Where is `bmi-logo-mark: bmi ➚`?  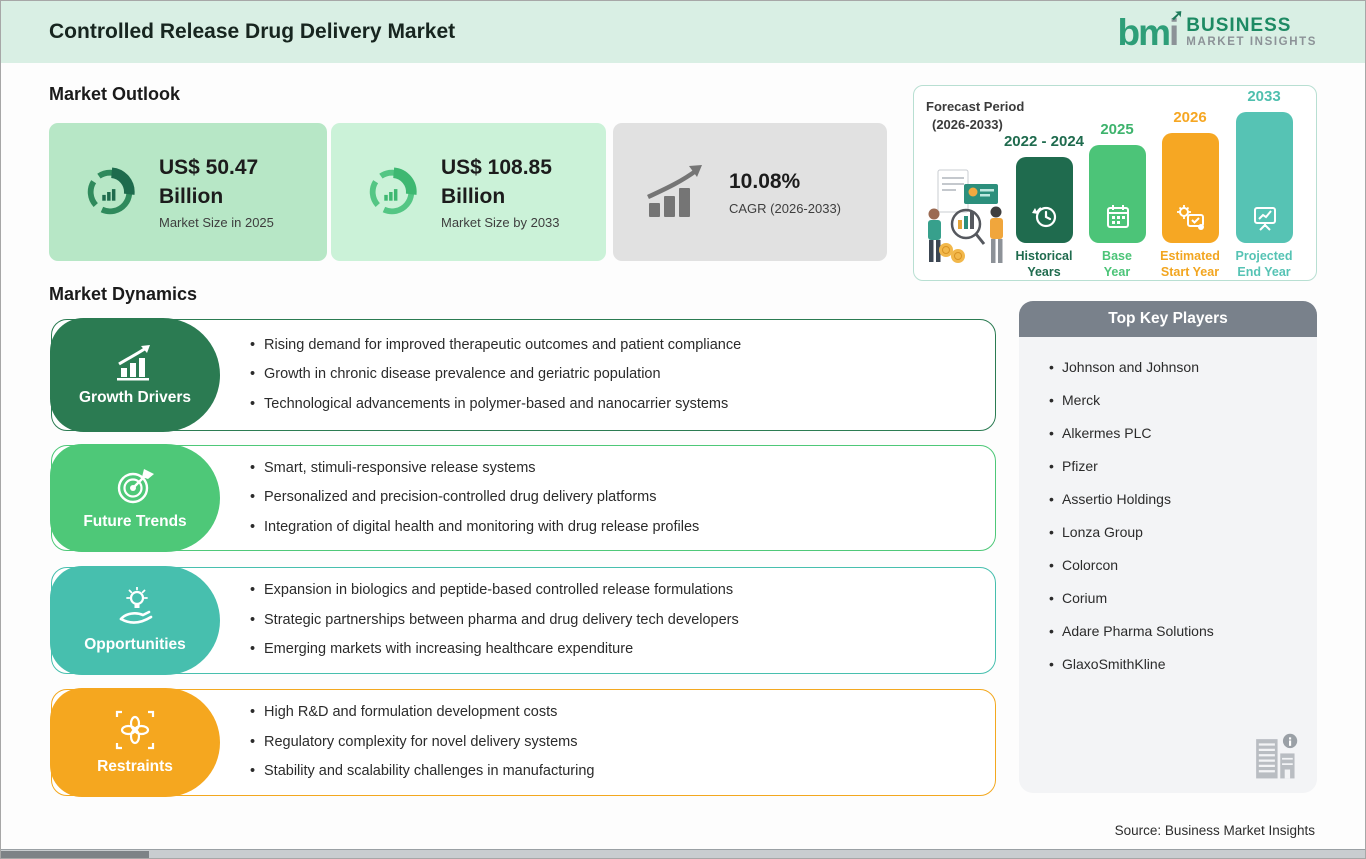
bmi-logo-mark: bmi ➚ is located at coordinates (1150, 29).